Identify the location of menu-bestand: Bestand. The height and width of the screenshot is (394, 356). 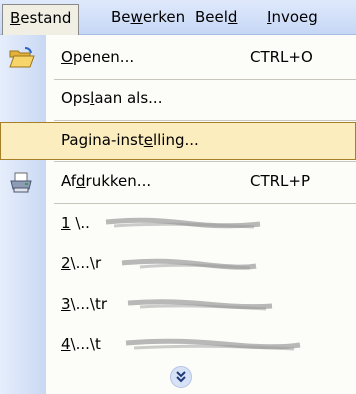
(41, 19).